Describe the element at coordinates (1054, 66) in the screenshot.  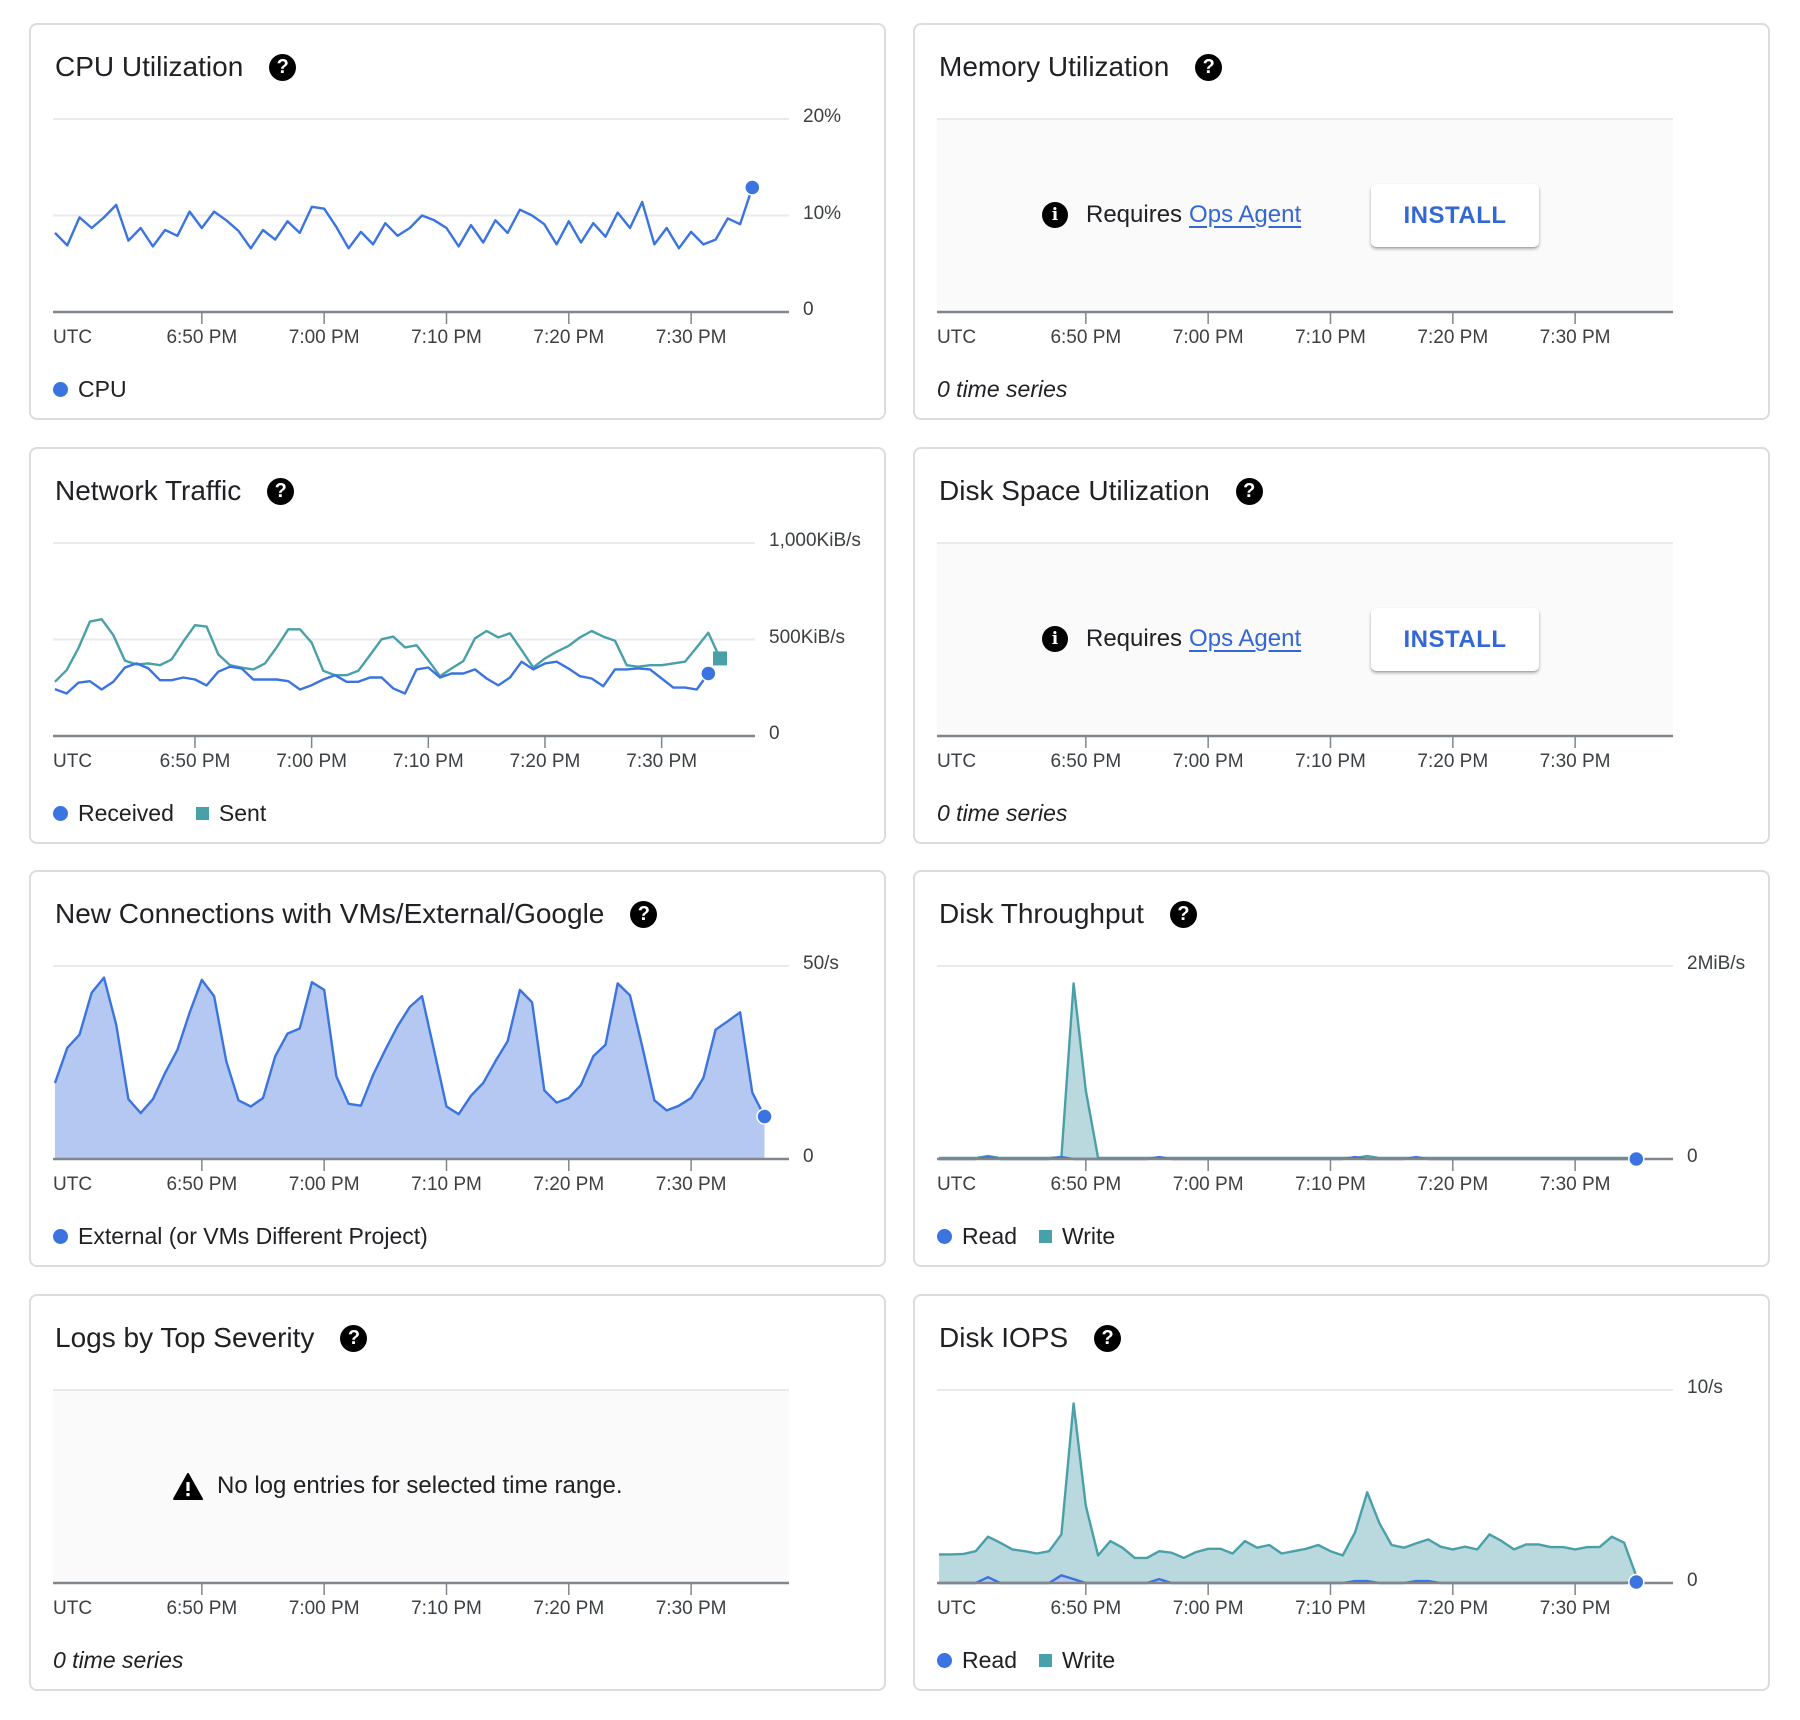
I see `card-title: Memory Utilization` at that location.